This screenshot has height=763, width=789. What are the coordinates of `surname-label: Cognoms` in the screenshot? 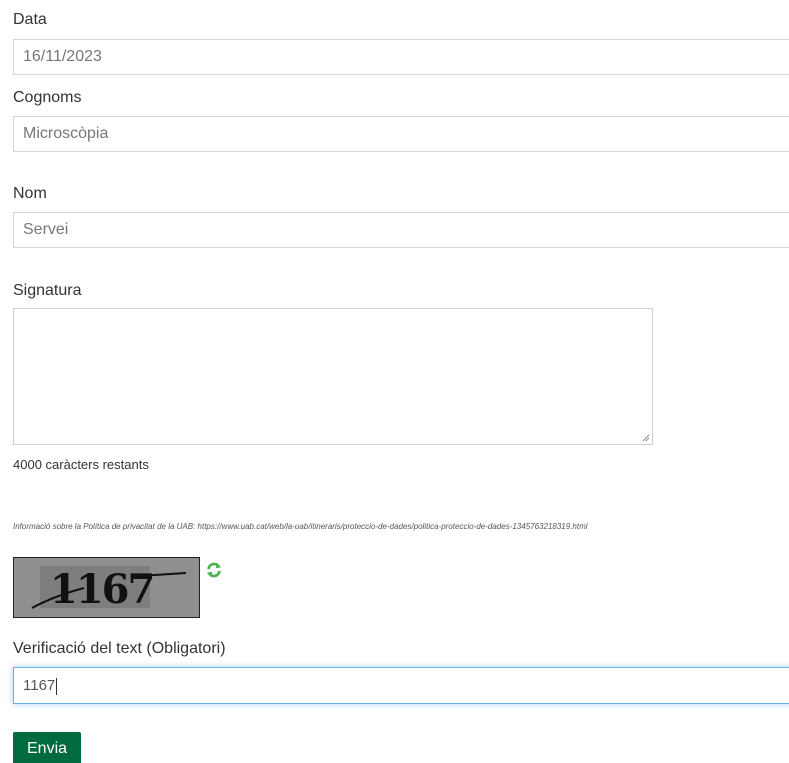 It's located at (47, 97).